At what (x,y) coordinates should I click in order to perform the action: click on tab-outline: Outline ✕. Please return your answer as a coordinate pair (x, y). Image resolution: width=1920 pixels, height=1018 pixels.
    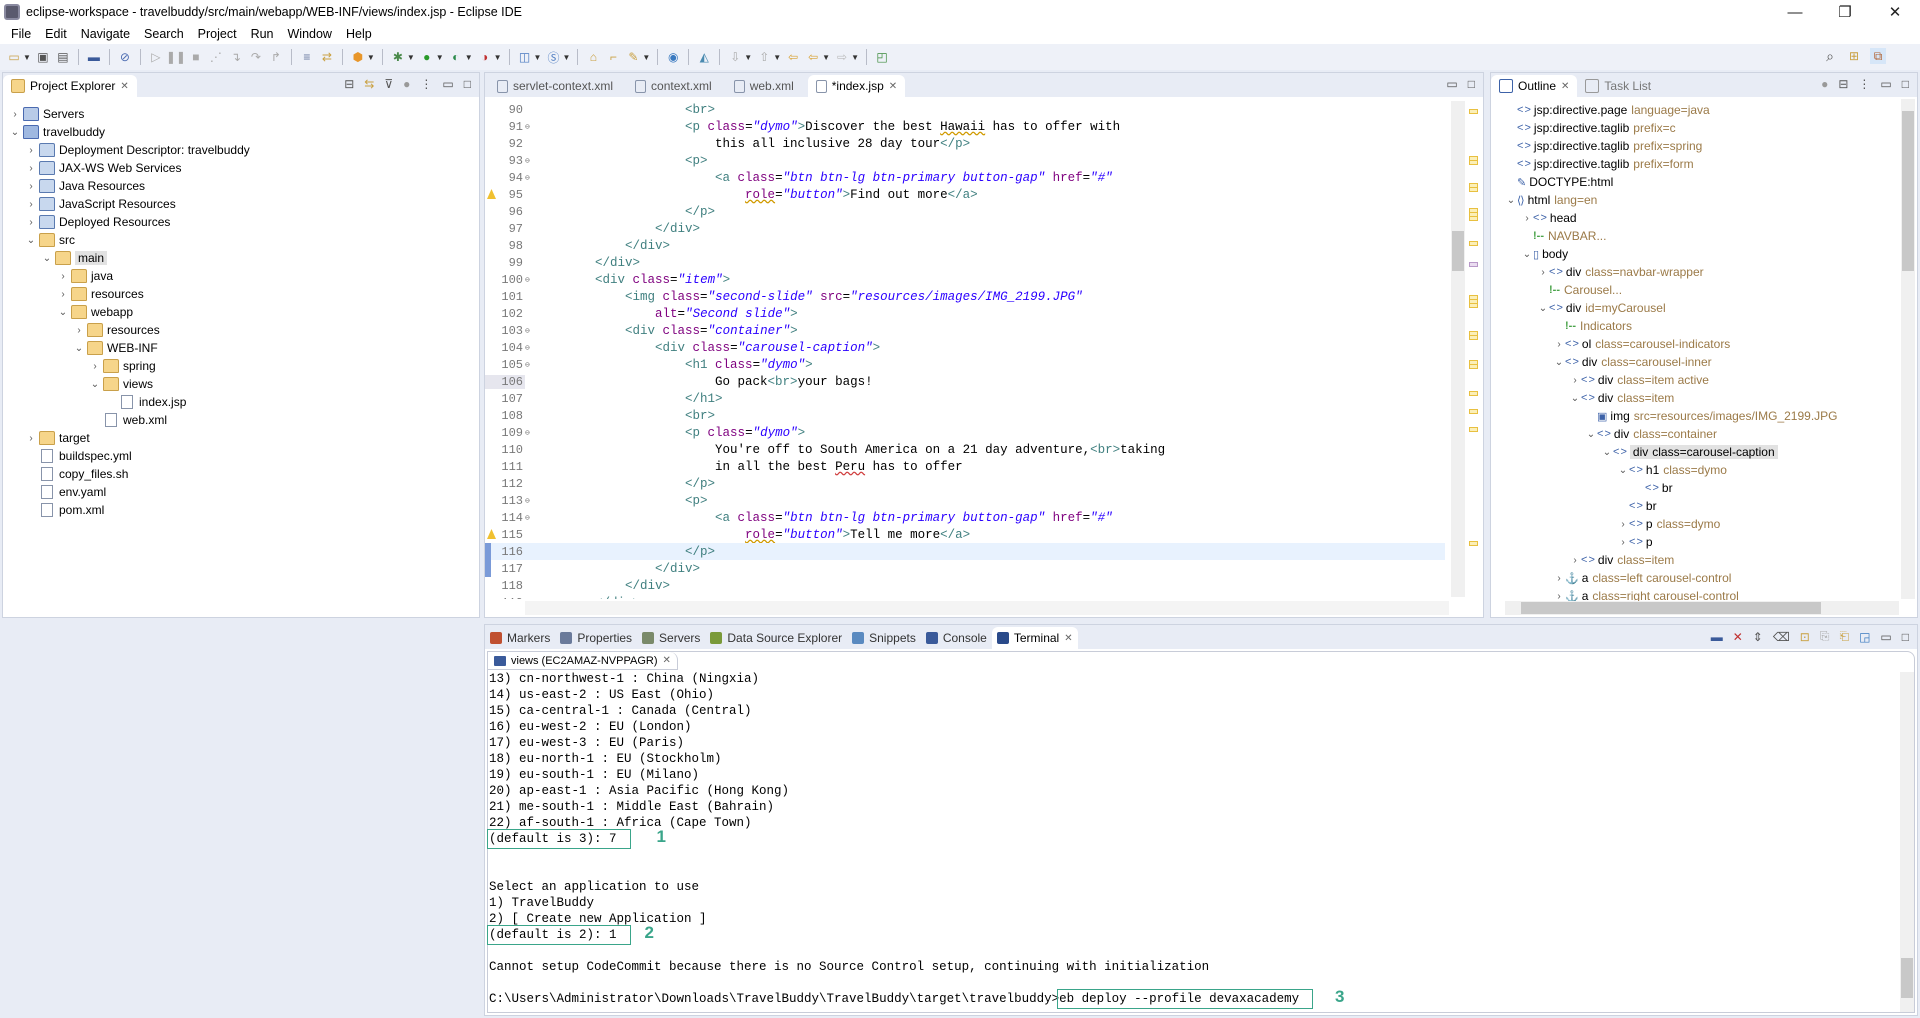
    Looking at the image, I should click on (1534, 86).